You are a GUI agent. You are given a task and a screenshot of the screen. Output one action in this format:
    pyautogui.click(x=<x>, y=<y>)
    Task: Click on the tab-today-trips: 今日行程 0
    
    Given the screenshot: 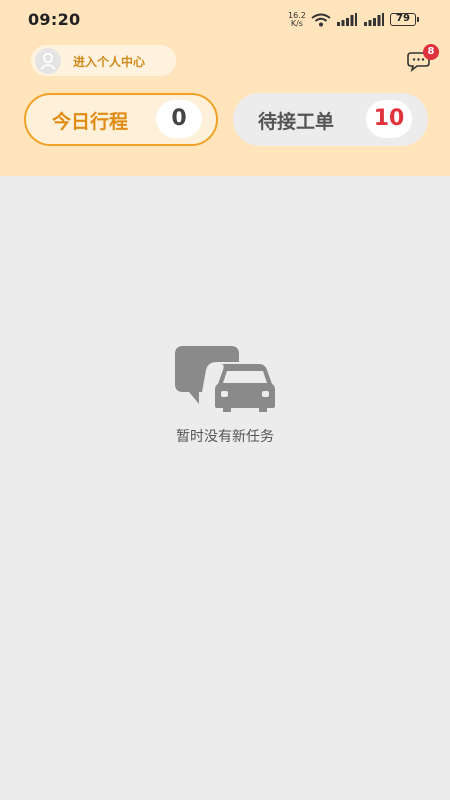 What is the action you would take?
    pyautogui.click(x=121, y=119)
    